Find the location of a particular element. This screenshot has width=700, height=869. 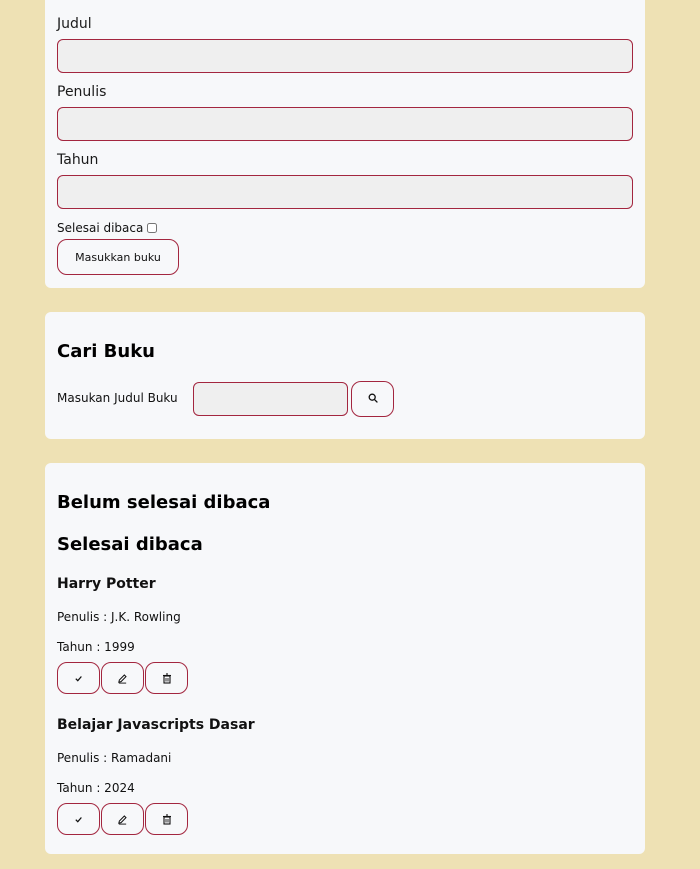

search-icon is located at coordinates (373, 398).